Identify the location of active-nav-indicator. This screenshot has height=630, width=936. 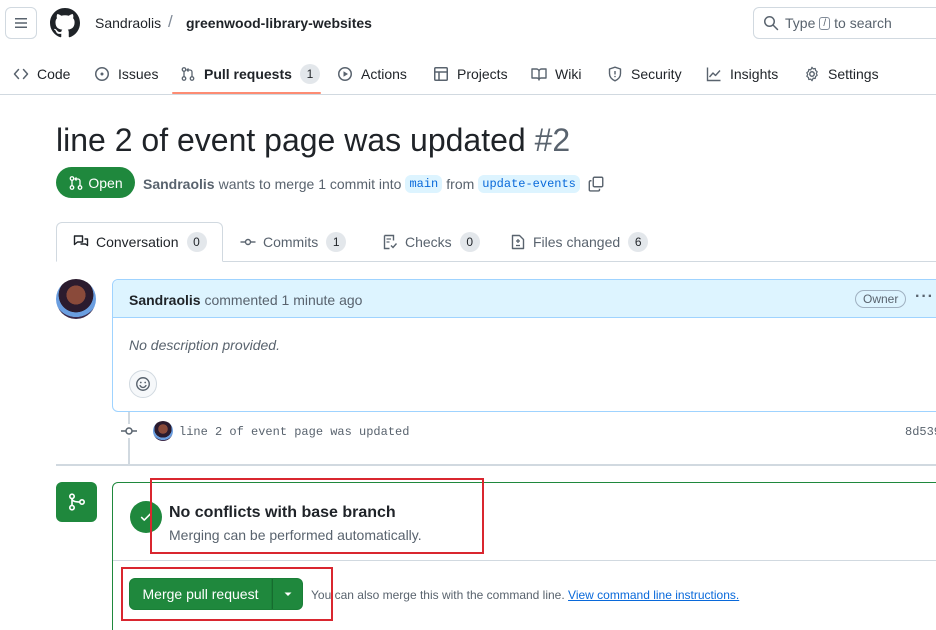
(246, 93).